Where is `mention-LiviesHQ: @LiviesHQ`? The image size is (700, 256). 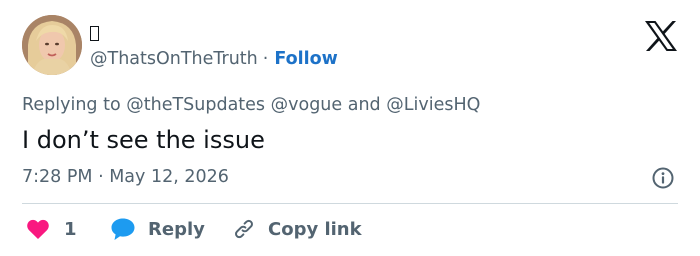 mention-LiviesHQ: @LiviesHQ is located at coordinates (433, 105).